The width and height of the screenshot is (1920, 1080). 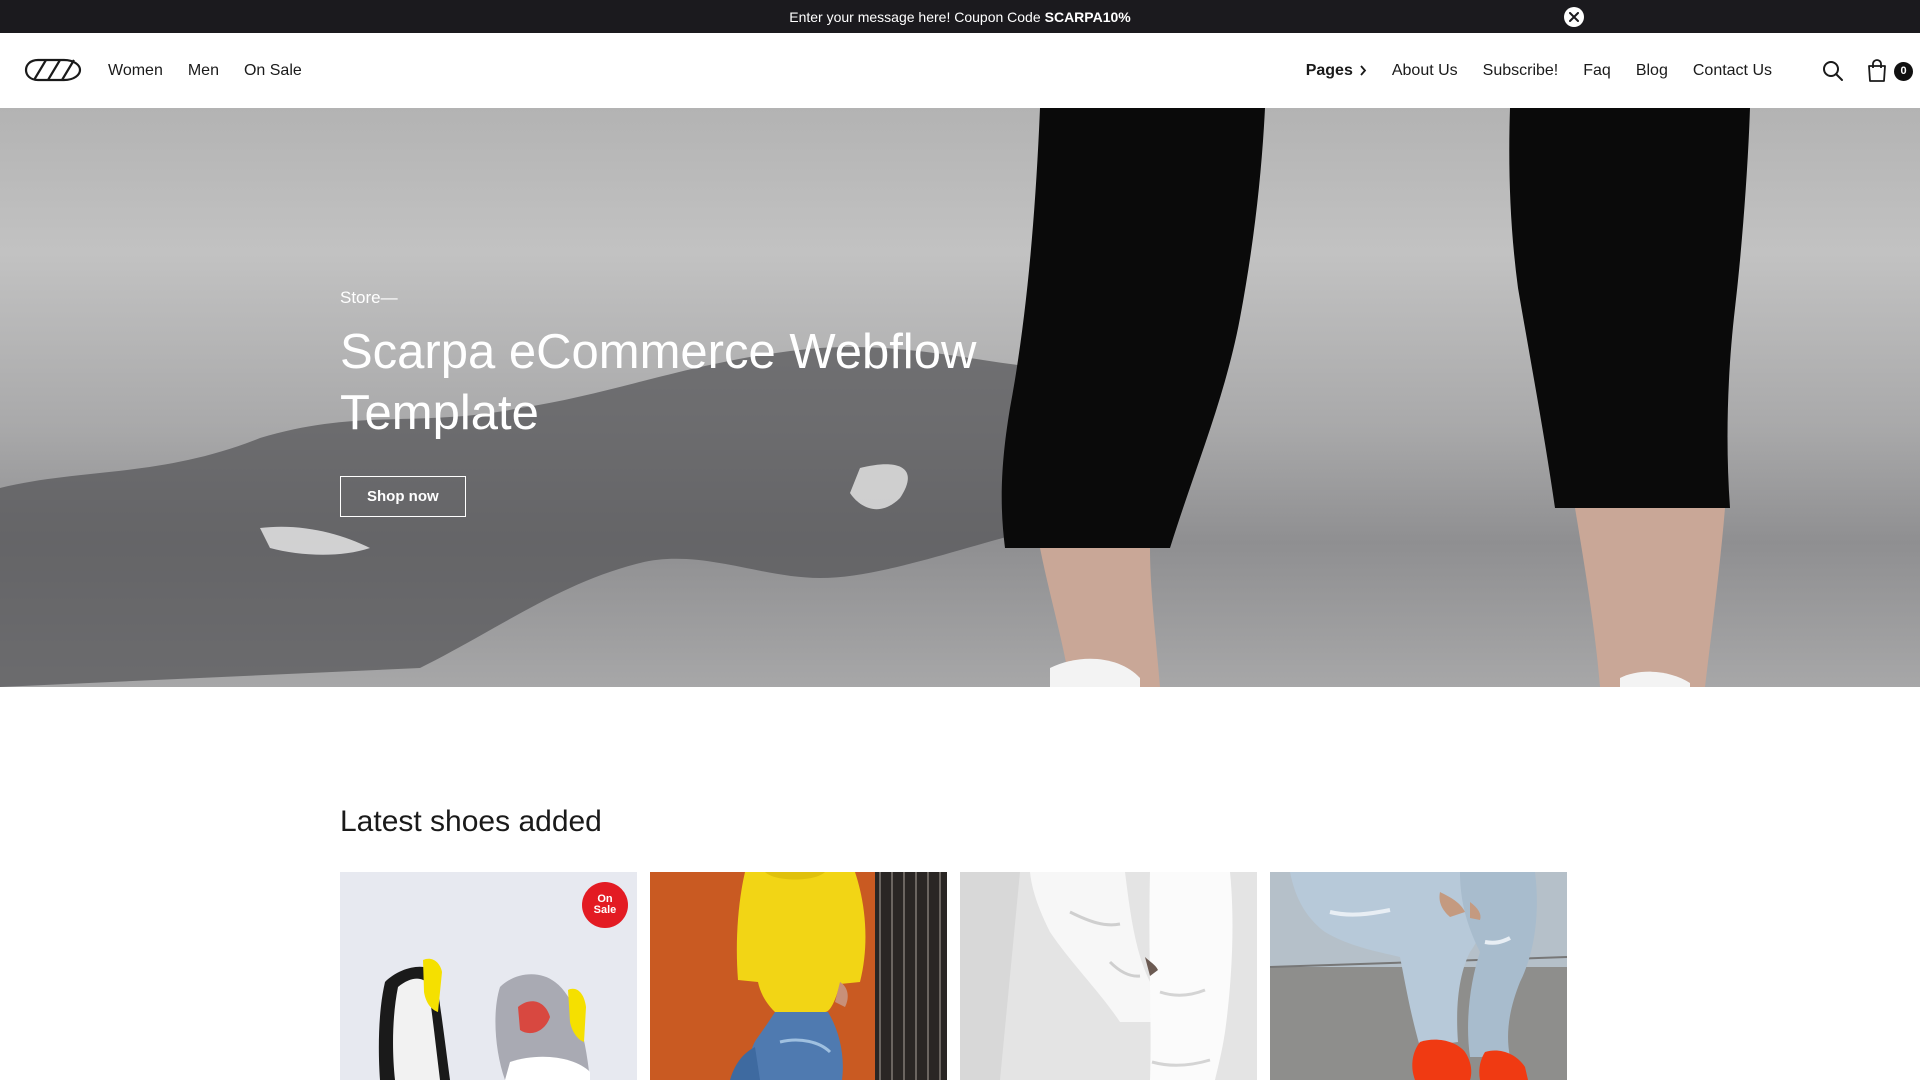 What do you see at coordinates (605, 910) in the screenshot?
I see `badge-line-2: Sale` at bounding box center [605, 910].